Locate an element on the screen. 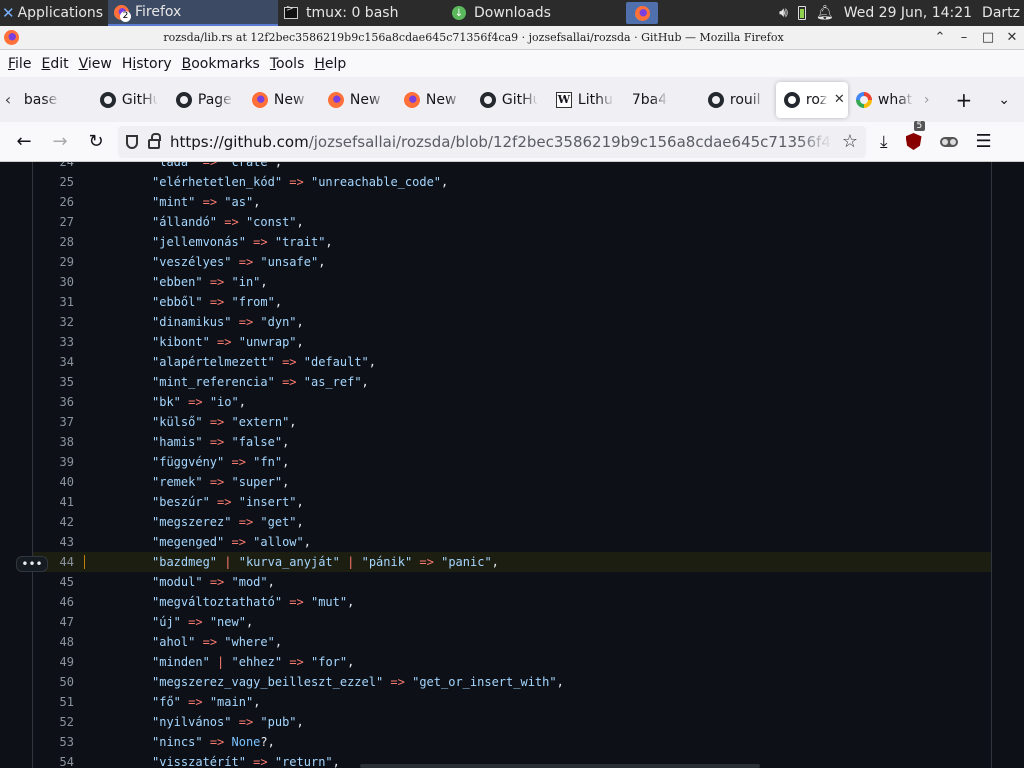 The width and height of the screenshot is (1024, 768). line-number: 33 is located at coordinates (53, 342).